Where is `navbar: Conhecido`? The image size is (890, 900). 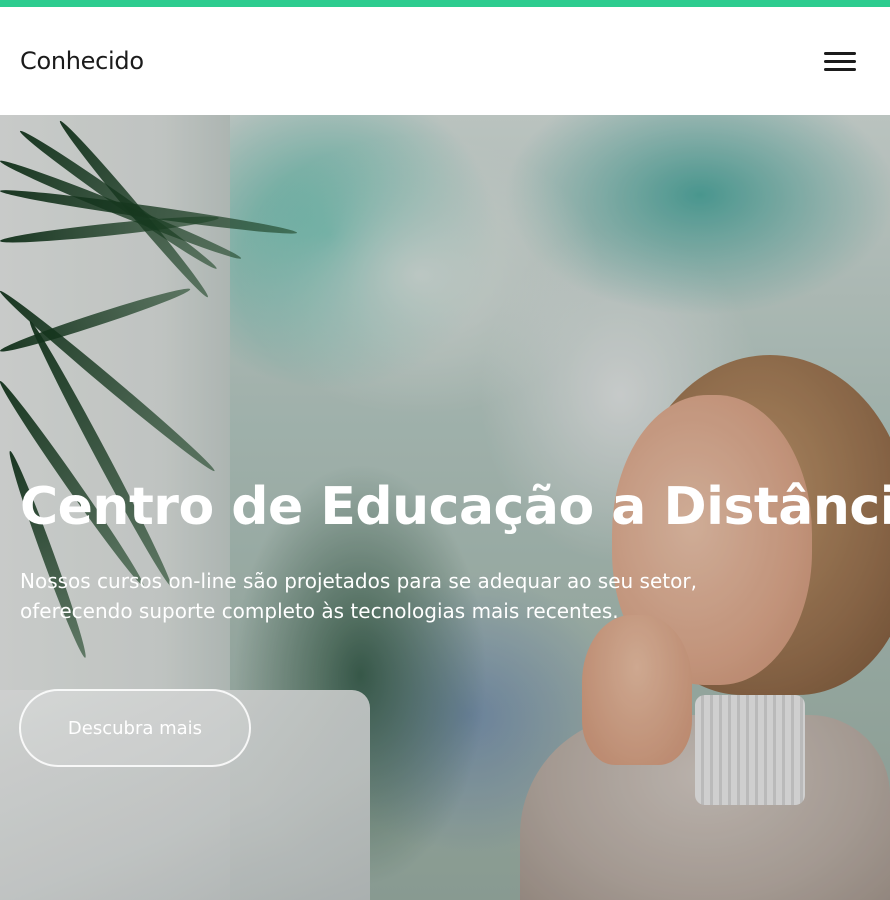
navbar: Conhecido is located at coordinates (445, 61).